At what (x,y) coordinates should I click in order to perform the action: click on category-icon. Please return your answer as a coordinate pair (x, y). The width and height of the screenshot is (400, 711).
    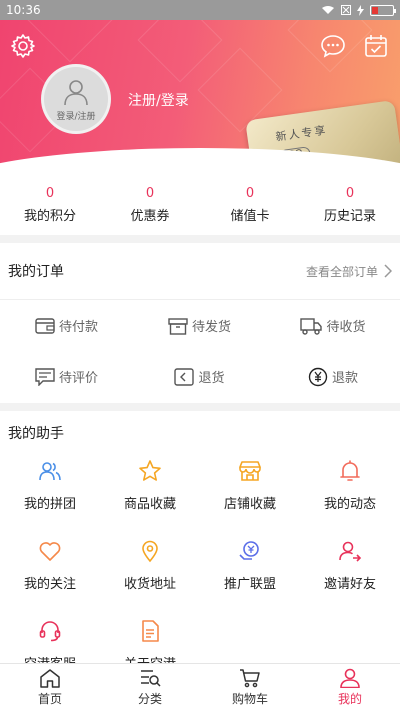
    Looking at the image, I should click on (151, 678).